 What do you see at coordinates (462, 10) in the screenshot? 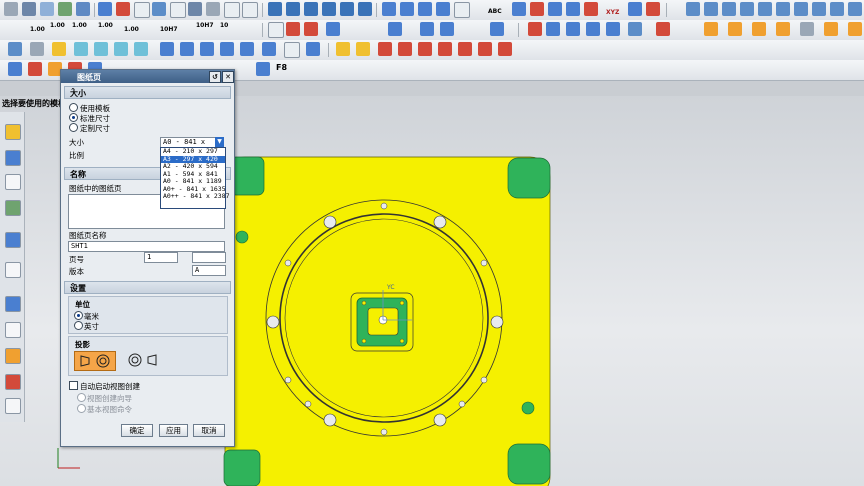
I see `note-icon` at bounding box center [462, 10].